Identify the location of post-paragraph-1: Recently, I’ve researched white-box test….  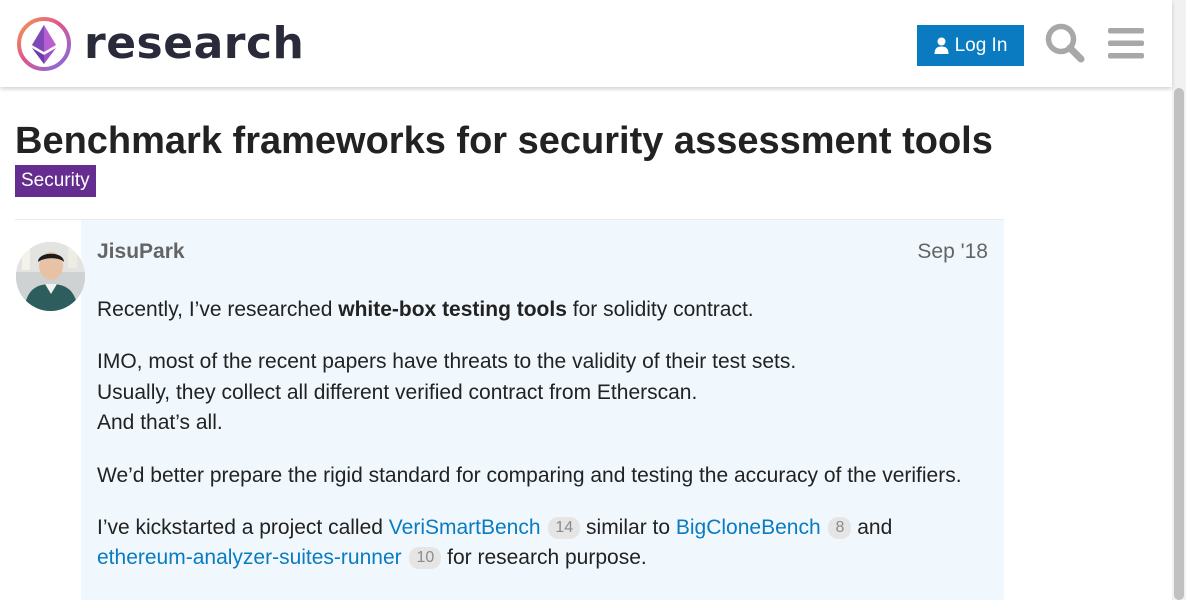
(537, 310).